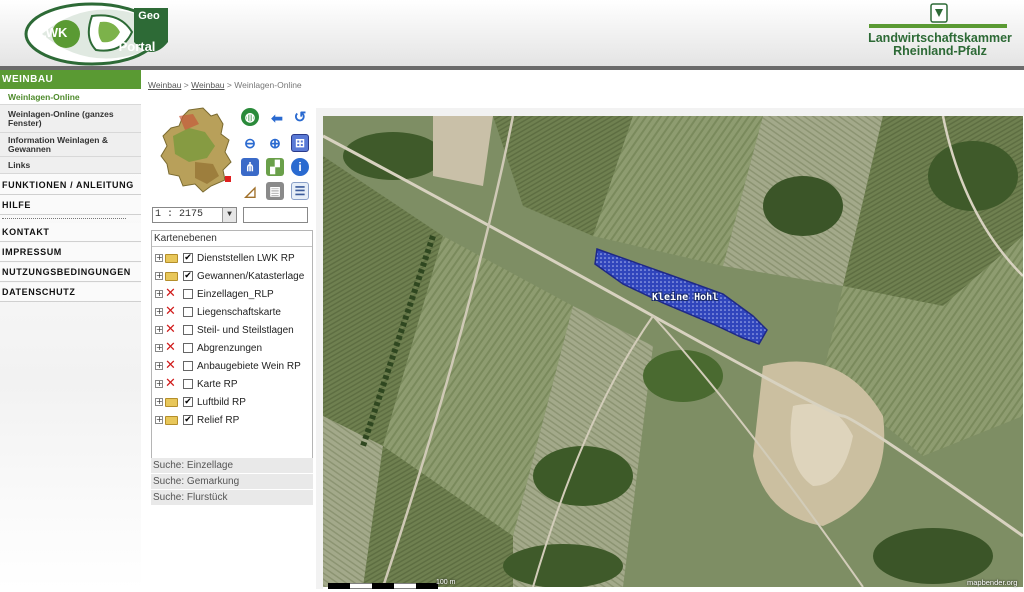  I want to click on layer-row-dienststellen: + ✔ Dienststellen LWK RP, so click(234, 258).